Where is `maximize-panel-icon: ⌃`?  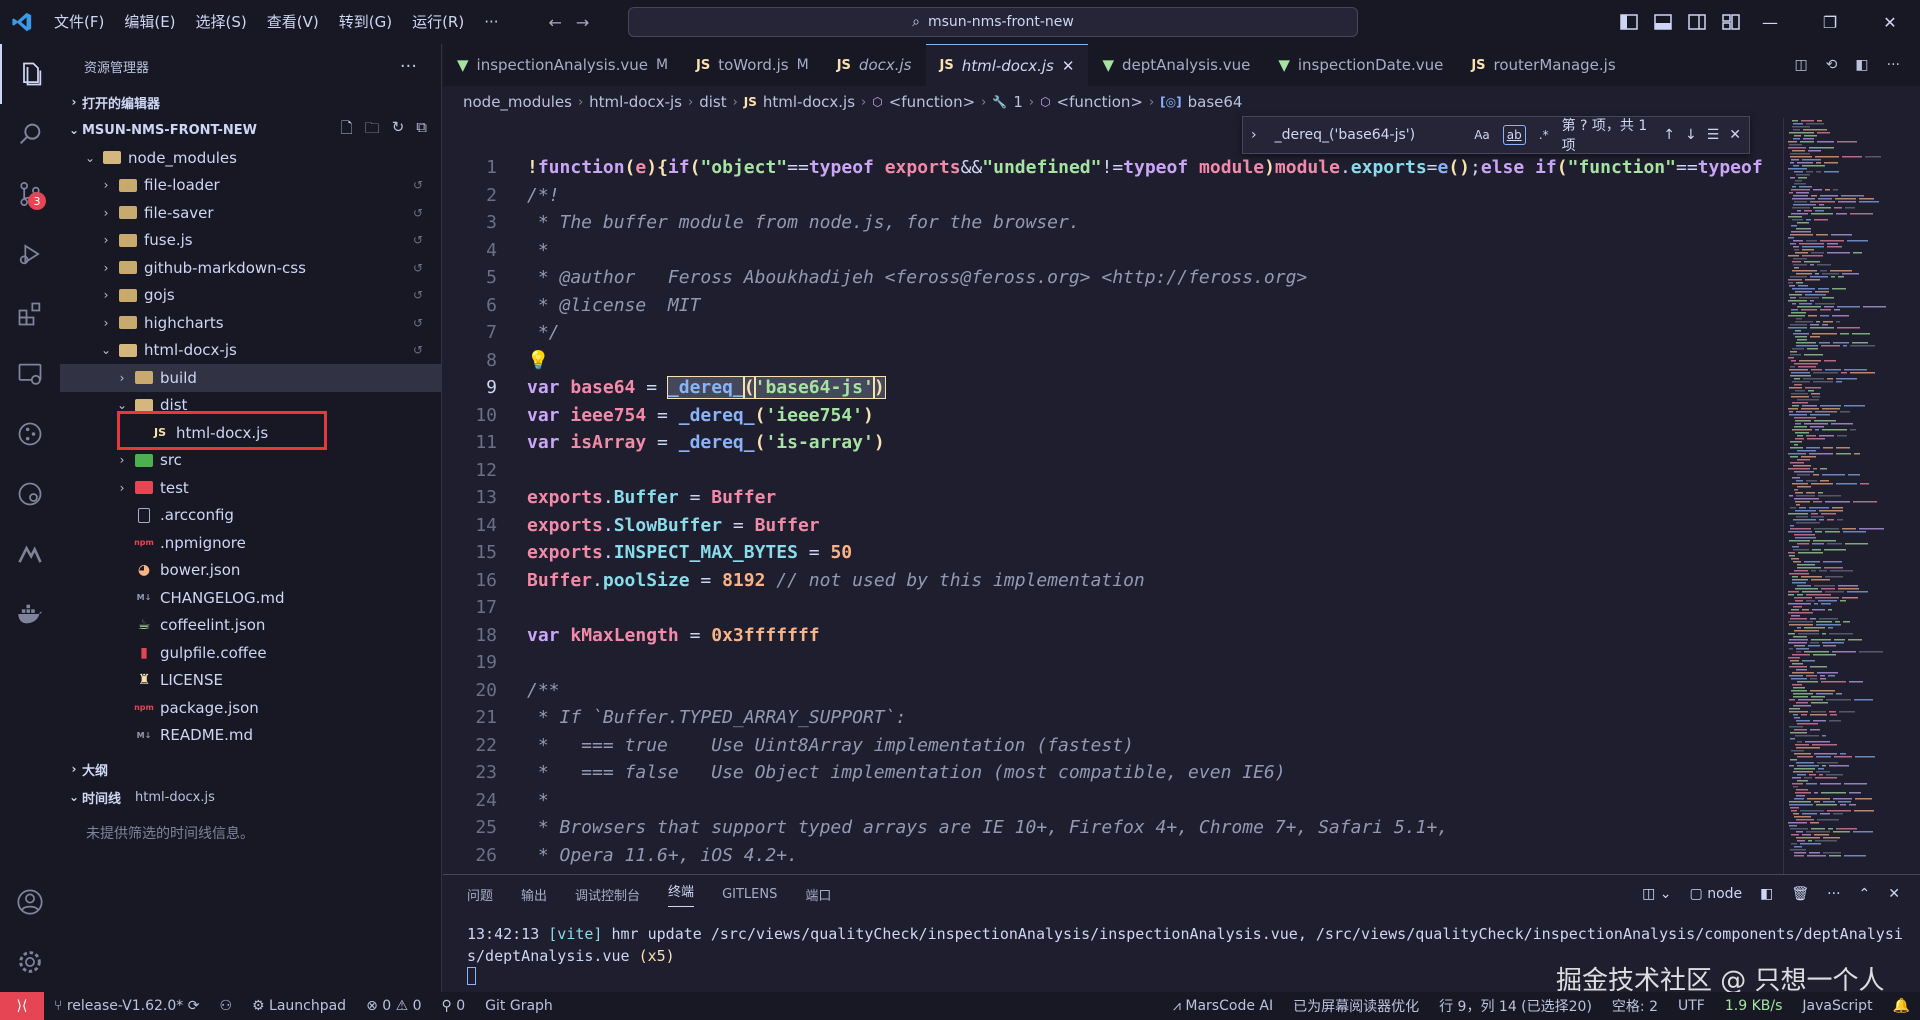
maximize-panel-icon: ⌃ is located at coordinates (1865, 894).